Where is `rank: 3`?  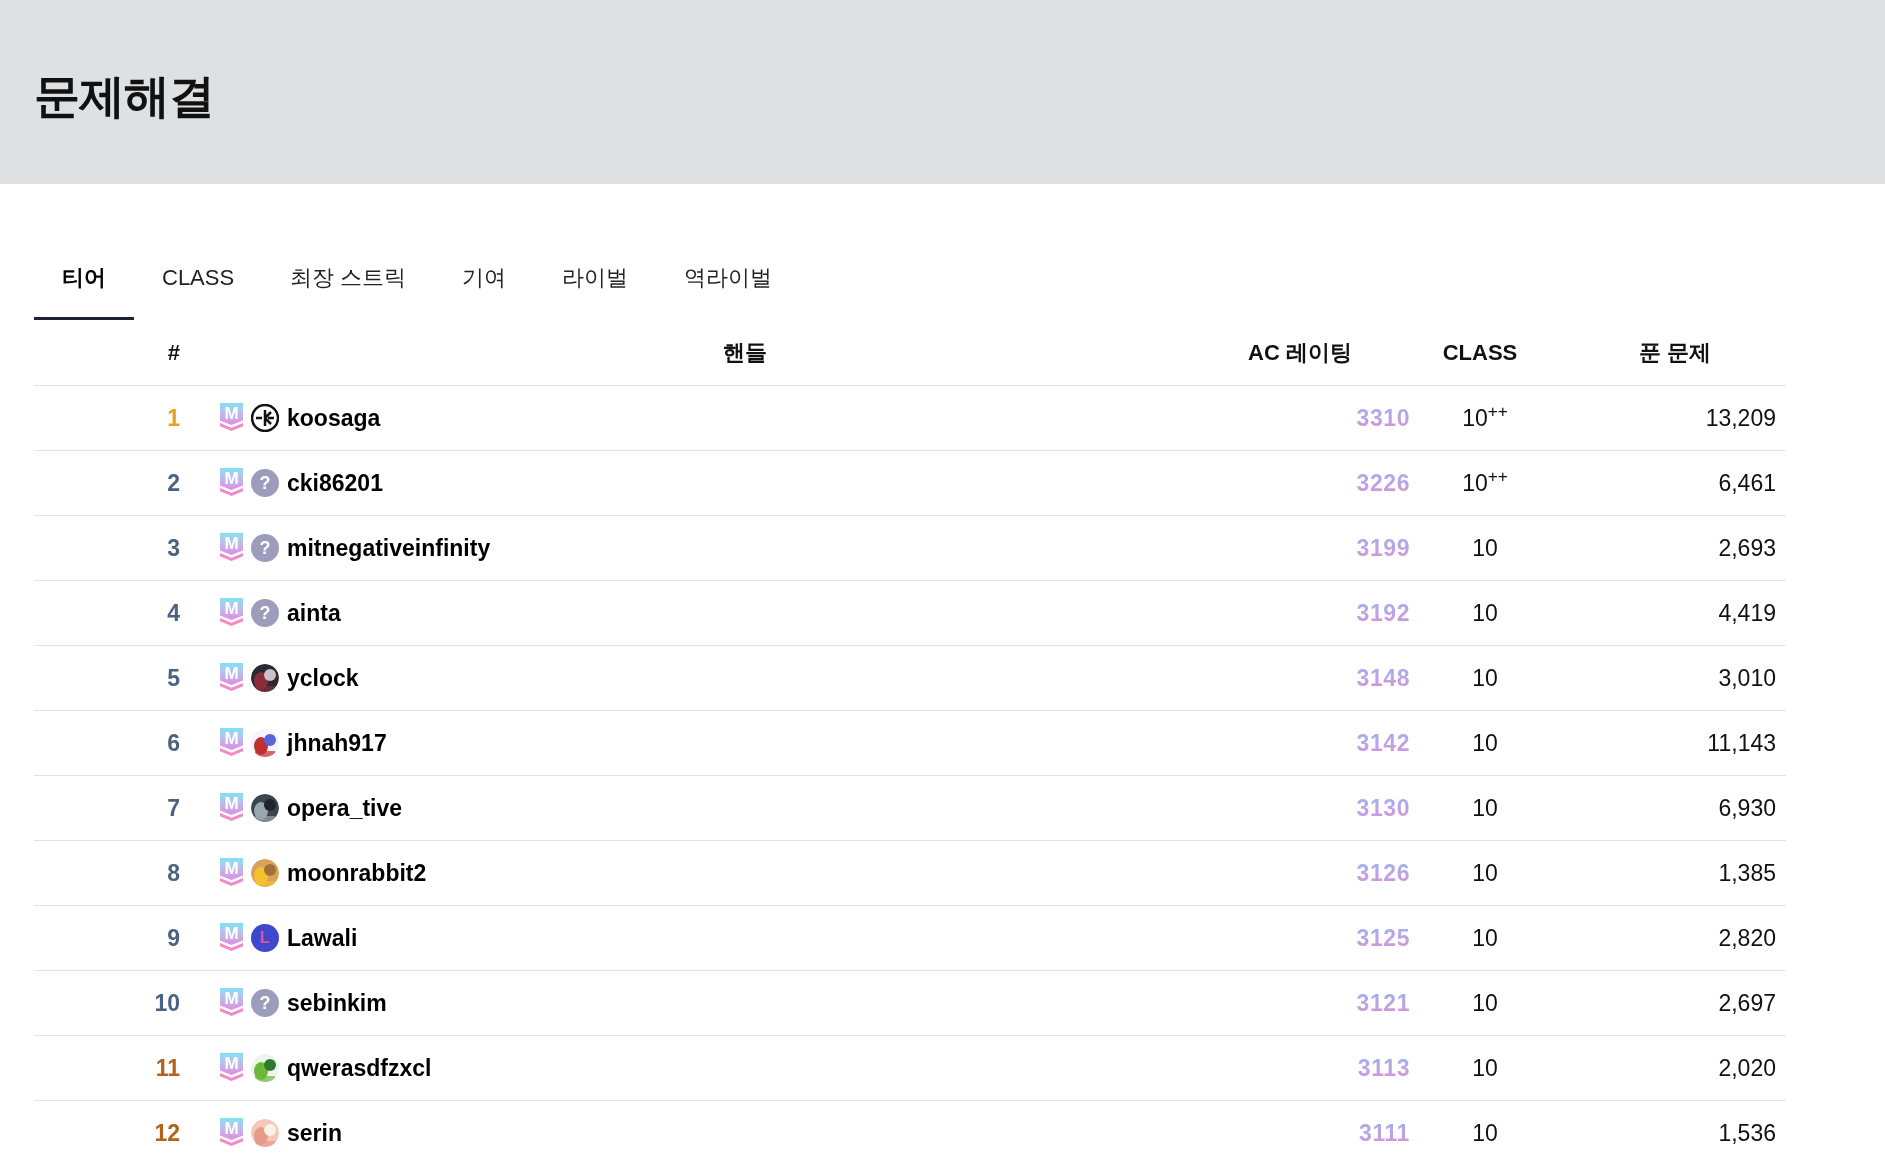
rank: 3 is located at coordinates (173, 548).